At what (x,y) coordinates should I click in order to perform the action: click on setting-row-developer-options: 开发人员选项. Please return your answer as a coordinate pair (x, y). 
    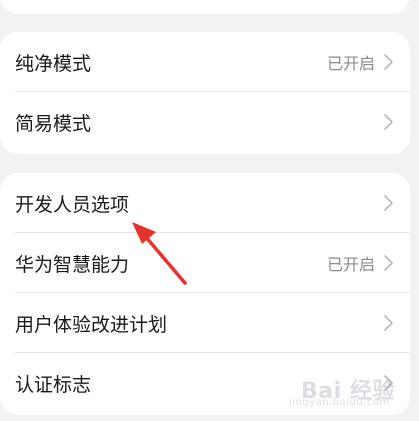
    Looking at the image, I should click on (205, 203).